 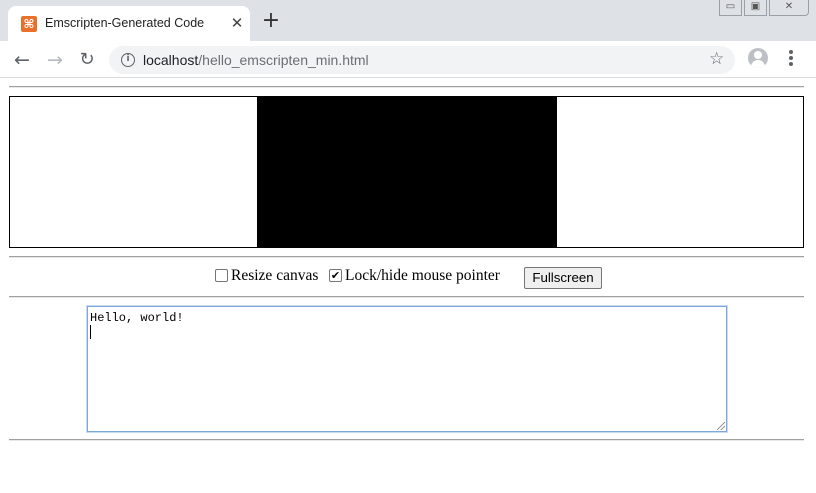 I want to click on divider-after-controls, so click(x=406, y=297).